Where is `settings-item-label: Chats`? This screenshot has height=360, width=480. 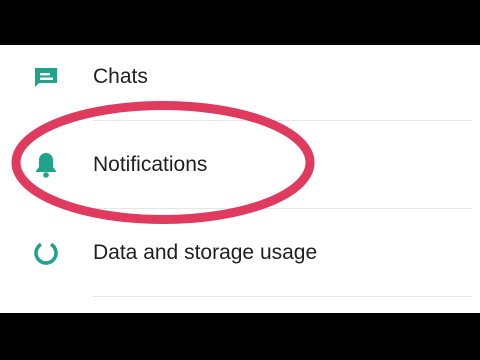
settings-item-label: Chats is located at coordinates (120, 76).